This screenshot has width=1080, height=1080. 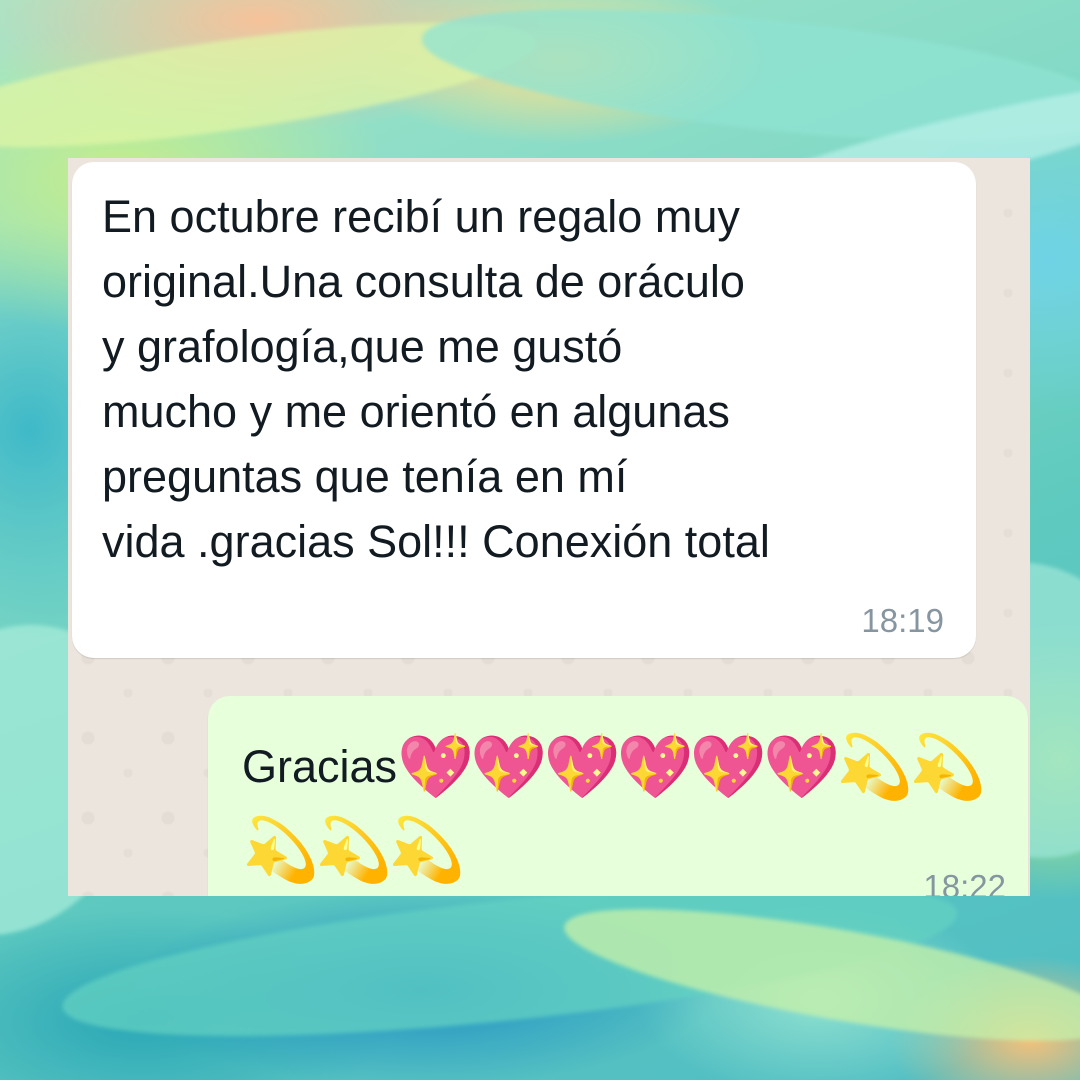 I want to click on message-timestamp: 18:22, so click(x=964, y=882).